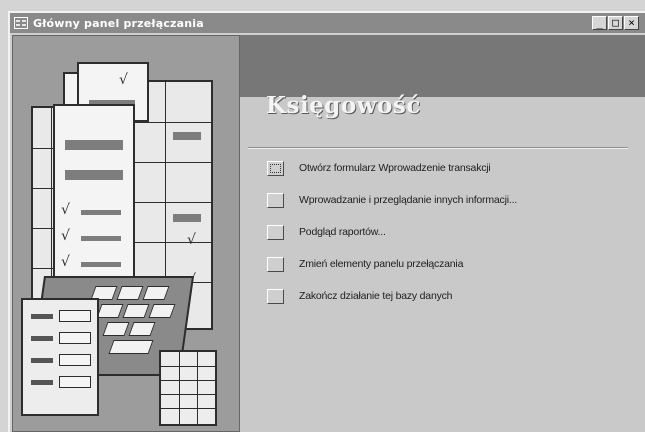  I want to click on menu-button-preview-reports, so click(275, 232).